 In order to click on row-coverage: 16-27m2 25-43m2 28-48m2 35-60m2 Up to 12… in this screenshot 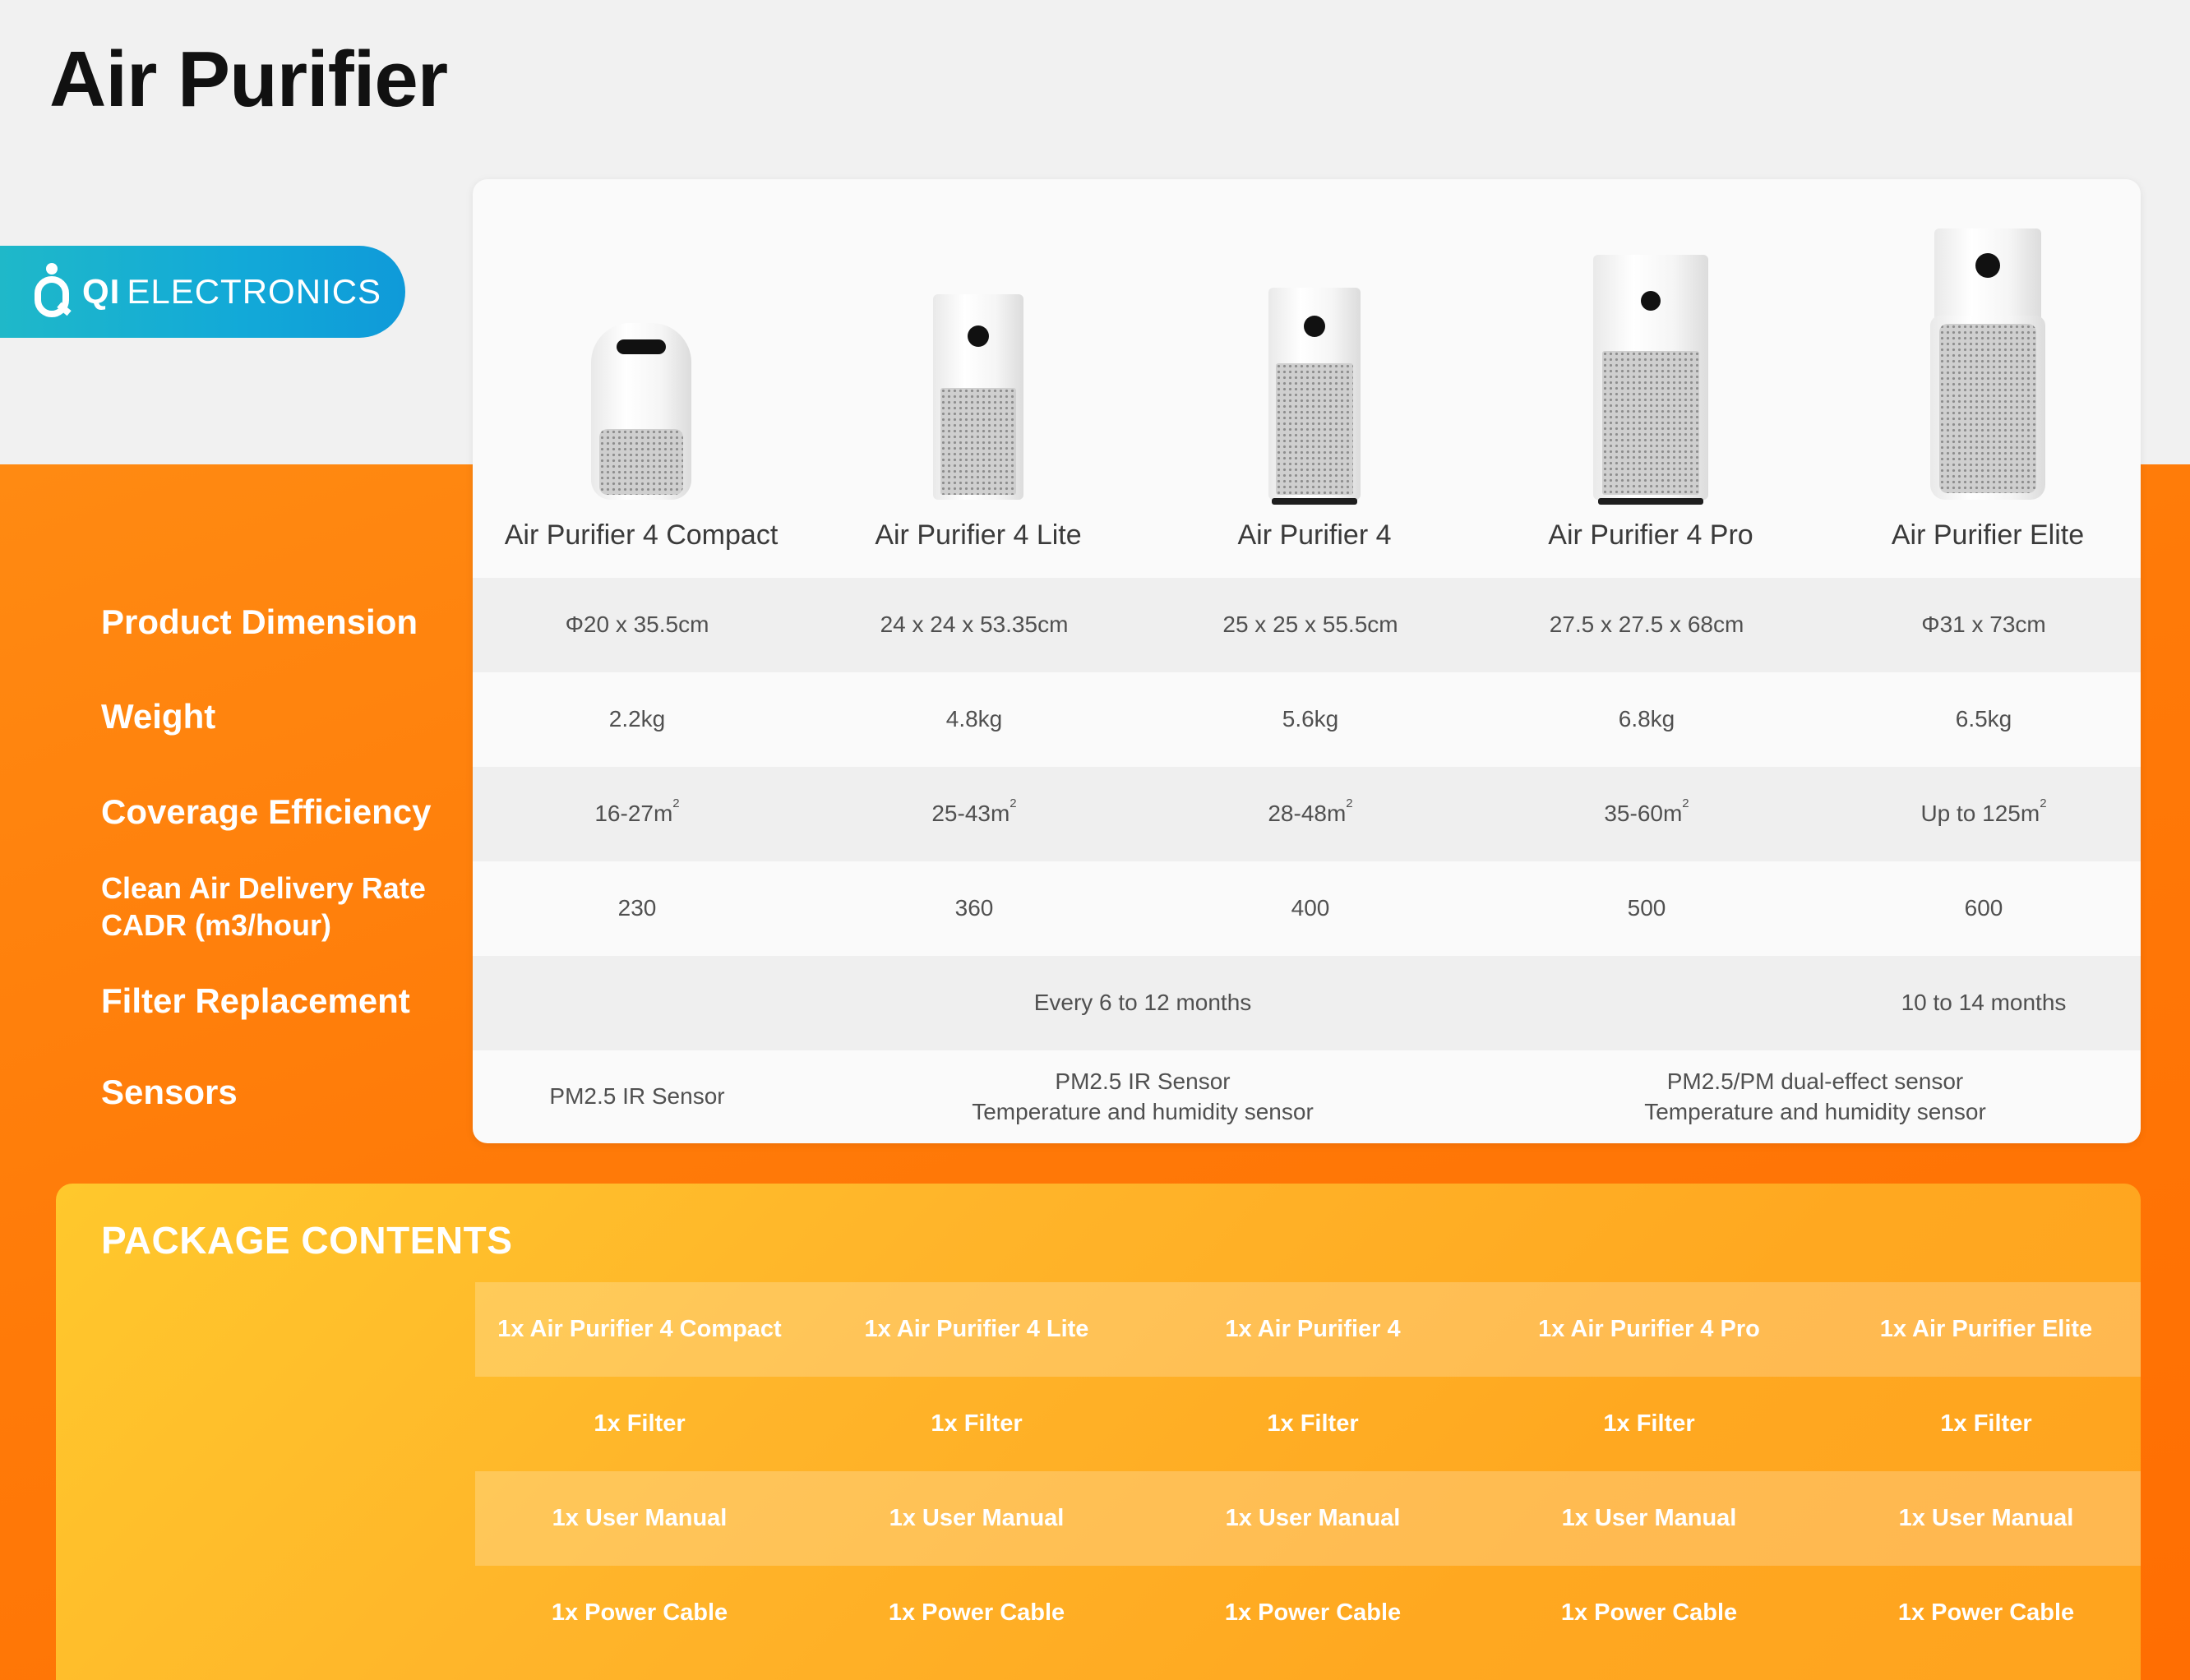, I will do `click(1307, 814)`.